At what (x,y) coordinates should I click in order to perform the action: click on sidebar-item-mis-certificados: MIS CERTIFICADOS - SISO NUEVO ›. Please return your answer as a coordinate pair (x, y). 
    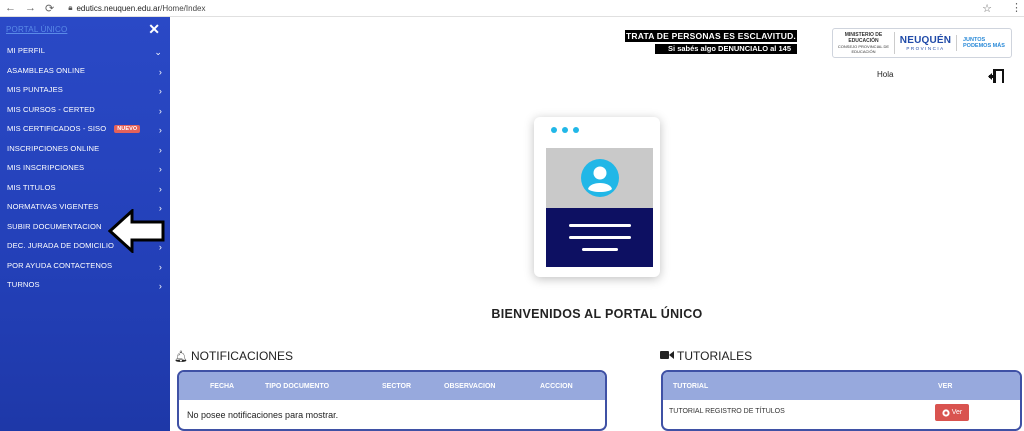
    Looking at the image, I should click on (85, 129).